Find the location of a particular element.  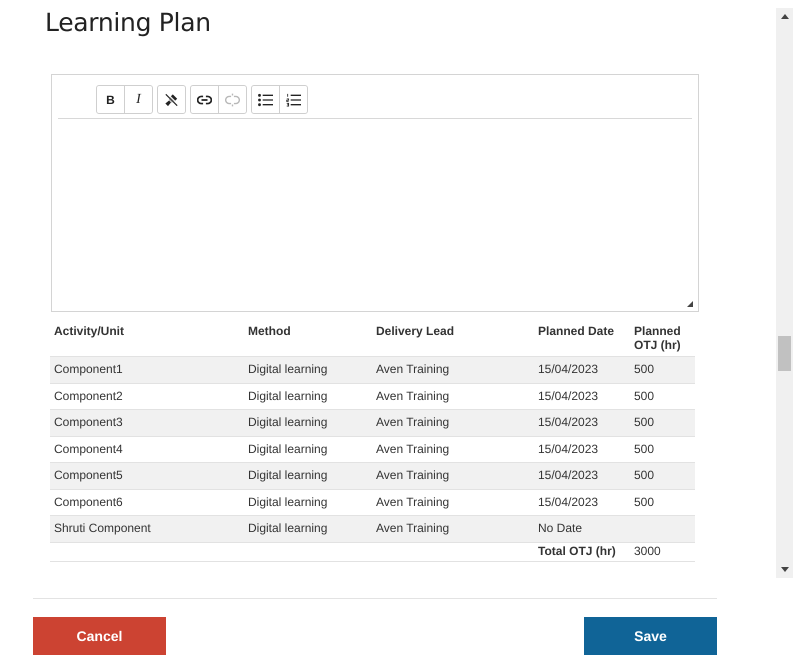

link-icon is located at coordinates (204, 99).